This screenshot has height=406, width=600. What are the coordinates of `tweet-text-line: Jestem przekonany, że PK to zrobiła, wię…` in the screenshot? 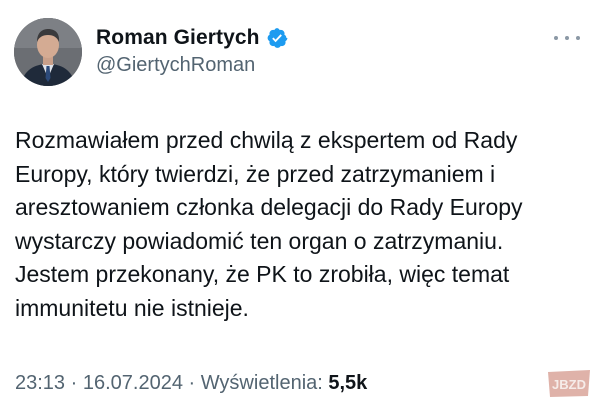 It's located at (262, 274).